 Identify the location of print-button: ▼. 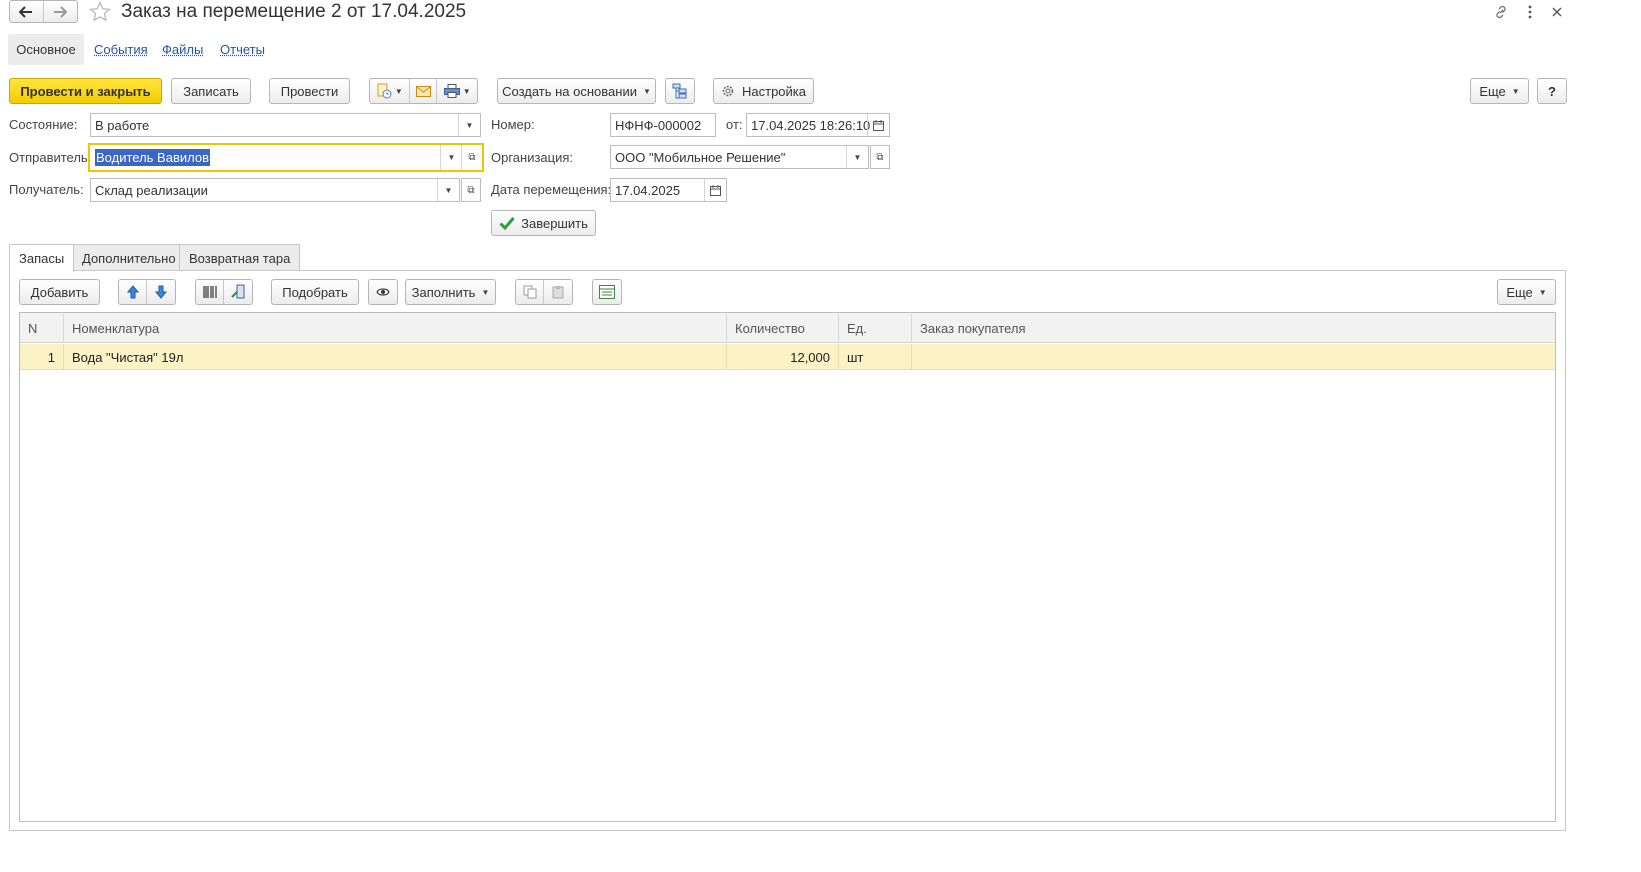
(457, 91).